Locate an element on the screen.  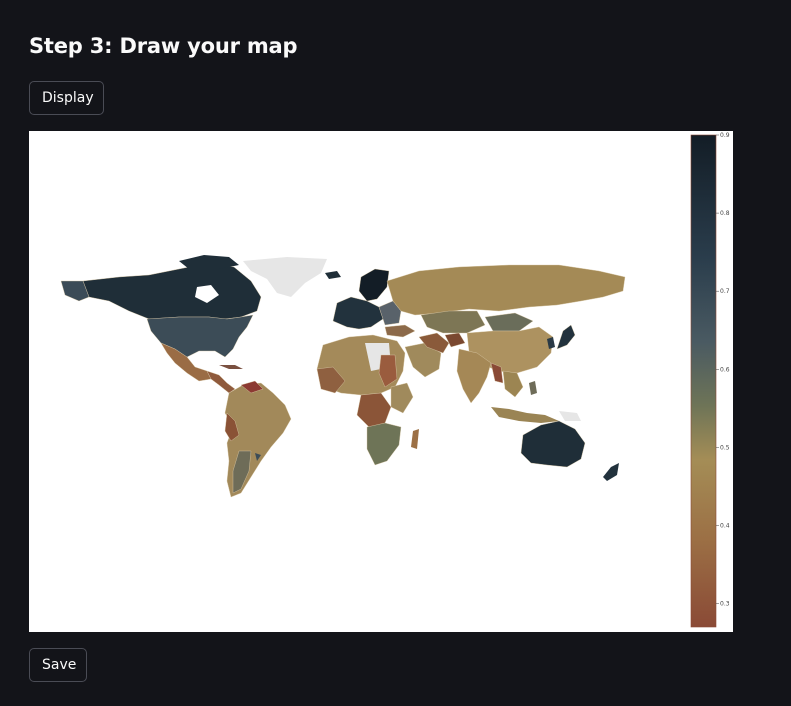
colorbar-tick-label: 0.6 is located at coordinates (725, 369).